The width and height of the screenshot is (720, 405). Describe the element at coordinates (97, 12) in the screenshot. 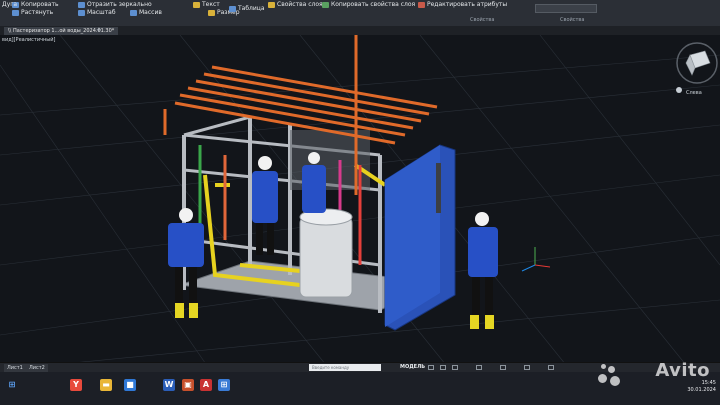

I see `scale-button: Масштаб` at that location.